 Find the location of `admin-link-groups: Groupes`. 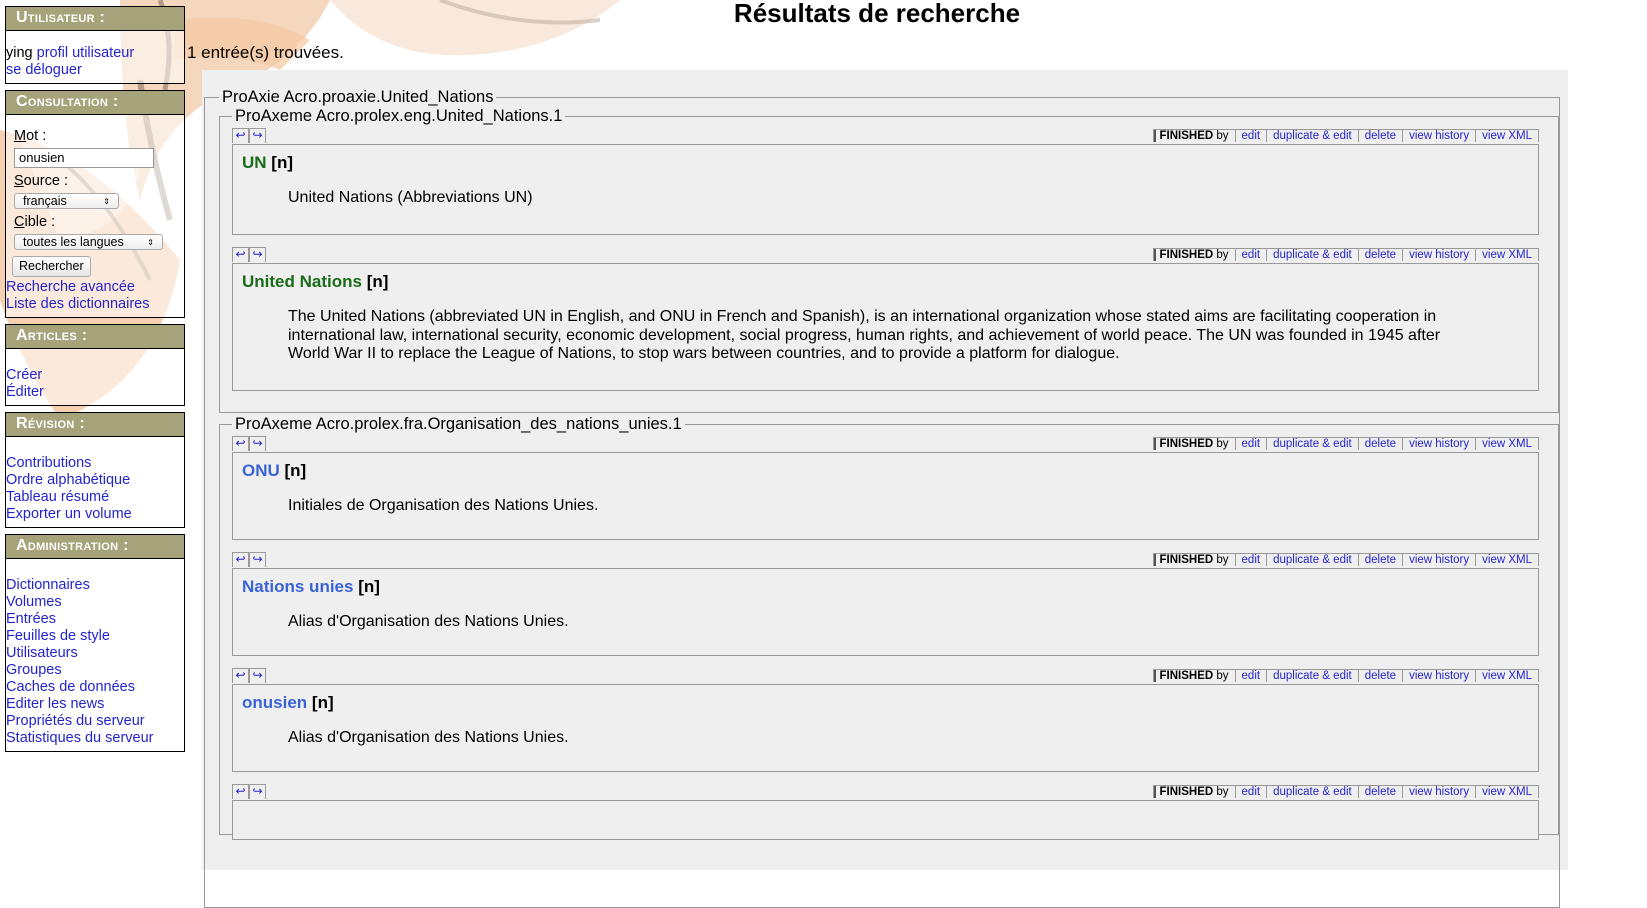

admin-link-groups: Groupes is located at coordinates (95, 670).